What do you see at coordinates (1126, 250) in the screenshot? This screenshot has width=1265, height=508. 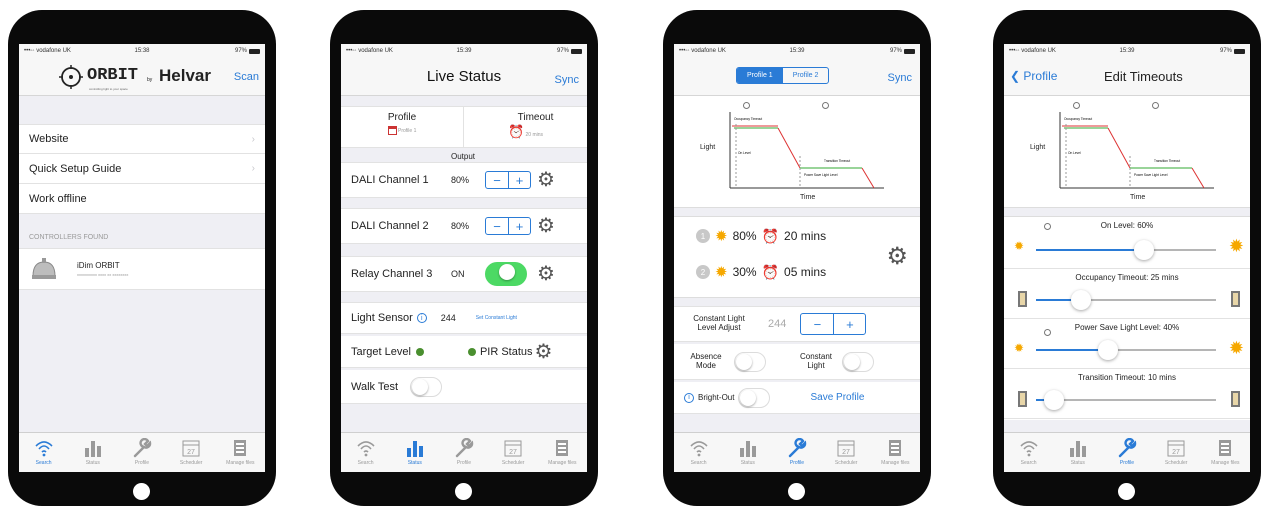 I see `on-level-slider` at bounding box center [1126, 250].